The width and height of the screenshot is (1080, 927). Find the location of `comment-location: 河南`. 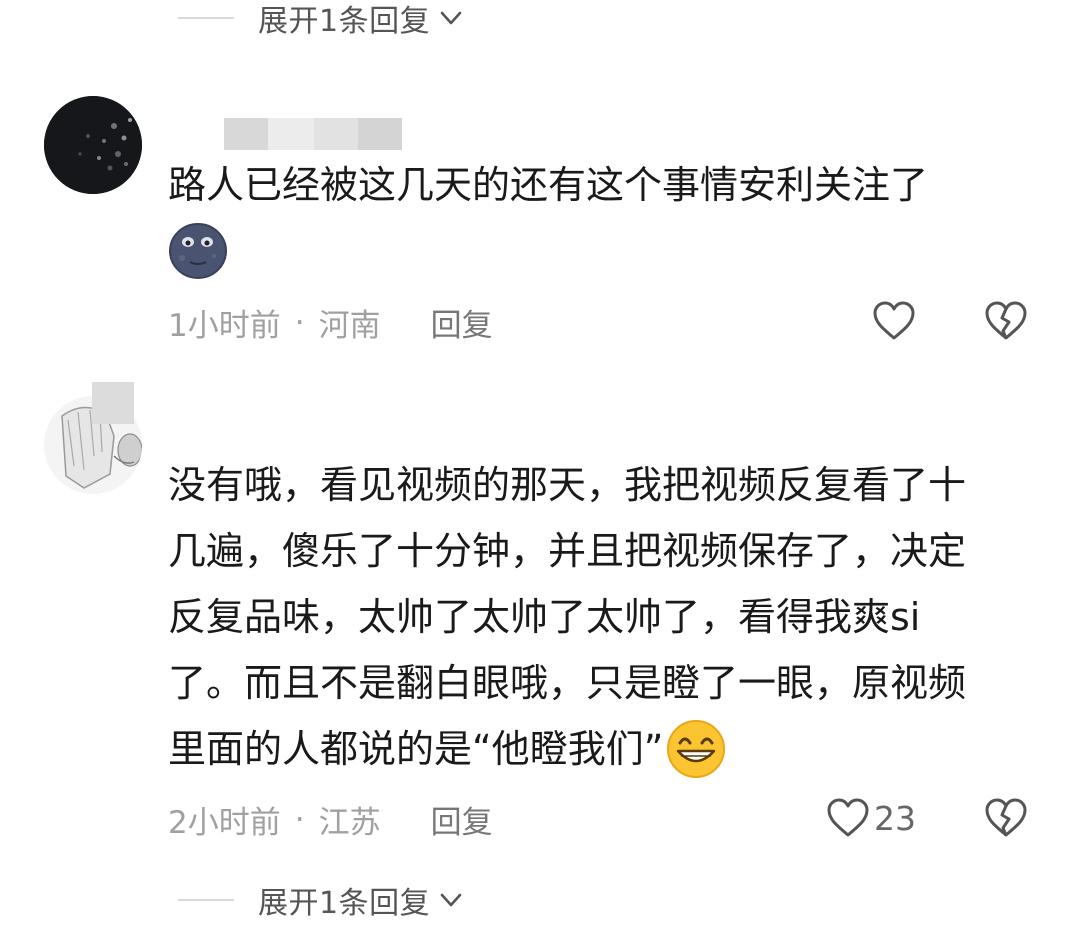

comment-location: 河南 is located at coordinates (349, 326).